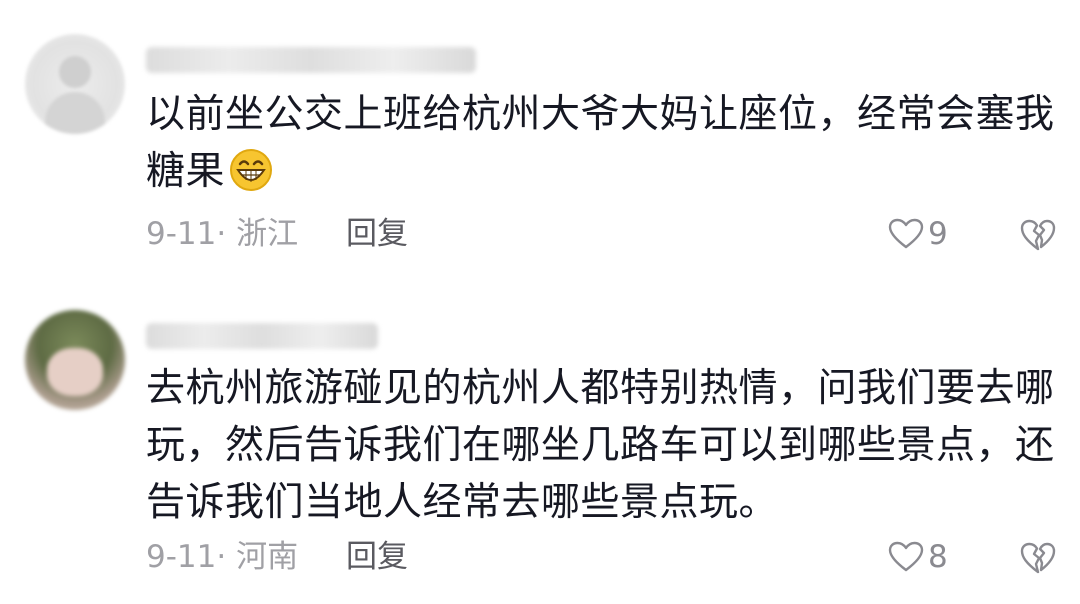 The height and width of the screenshot is (604, 1080). I want to click on reply-button: 回复, so click(377, 557).